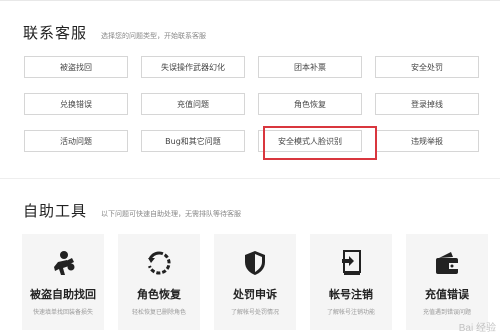 Image resolution: width=500 pixels, height=336 pixels. I want to click on section-divider, so click(250, 178).